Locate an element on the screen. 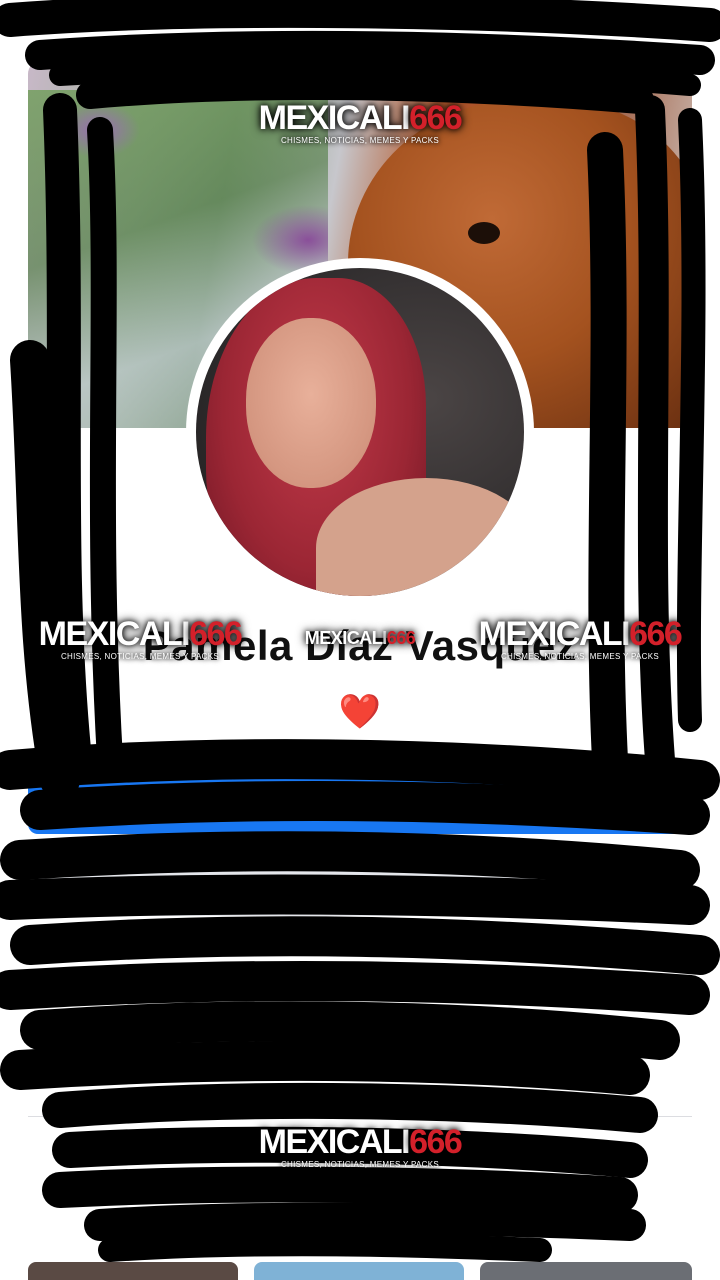 The height and width of the screenshot is (1280, 720). watermark-center: MEXICALI666 is located at coordinates (360, 638).